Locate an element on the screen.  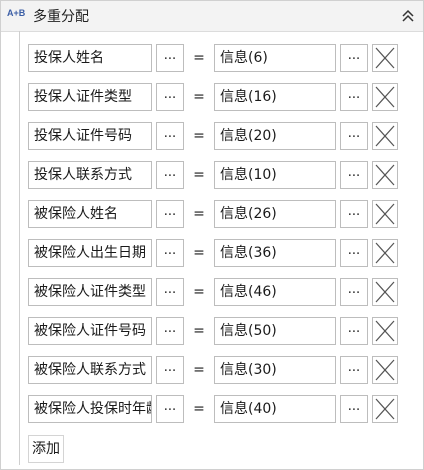
target-variable-field: 被保险人出生日期 is located at coordinates (90, 253).